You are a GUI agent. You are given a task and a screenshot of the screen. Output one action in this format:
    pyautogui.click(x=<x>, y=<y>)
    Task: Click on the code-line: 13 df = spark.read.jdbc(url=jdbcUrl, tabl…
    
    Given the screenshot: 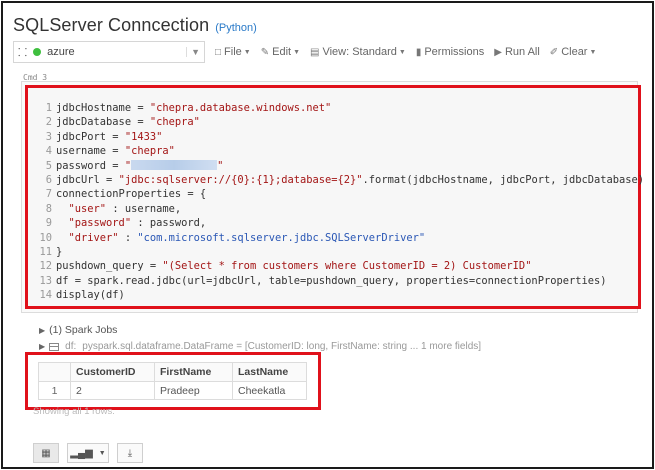 What is the action you would take?
    pyautogui.click(x=340, y=281)
    